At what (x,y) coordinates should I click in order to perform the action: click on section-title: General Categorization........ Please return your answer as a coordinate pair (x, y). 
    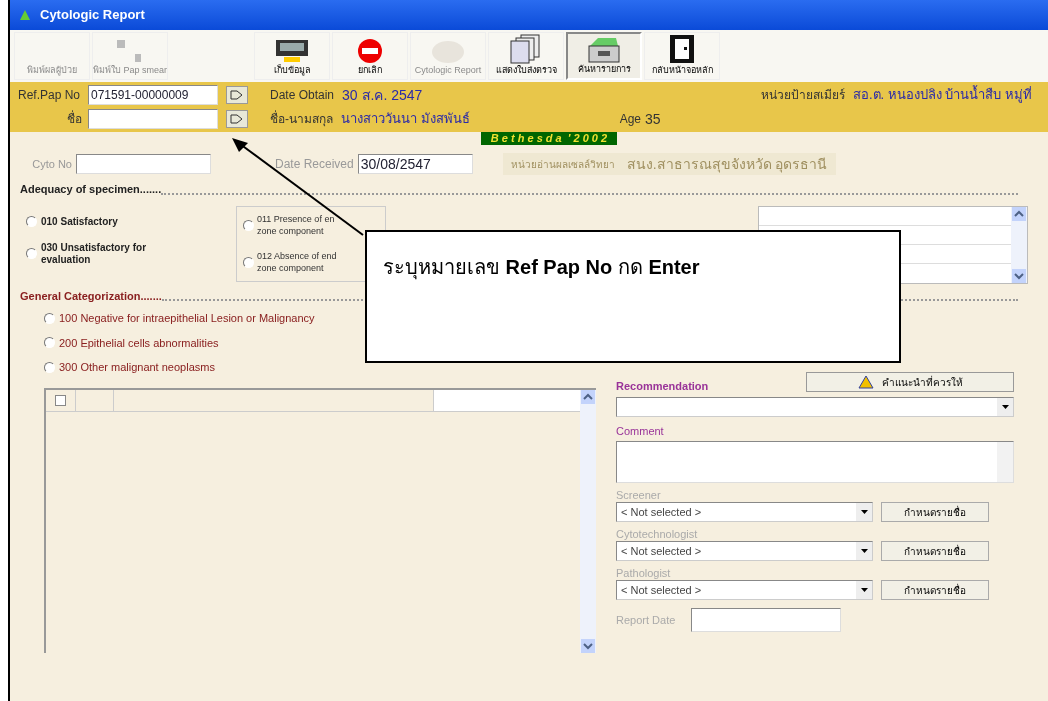
    Looking at the image, I should click on (91, 296).